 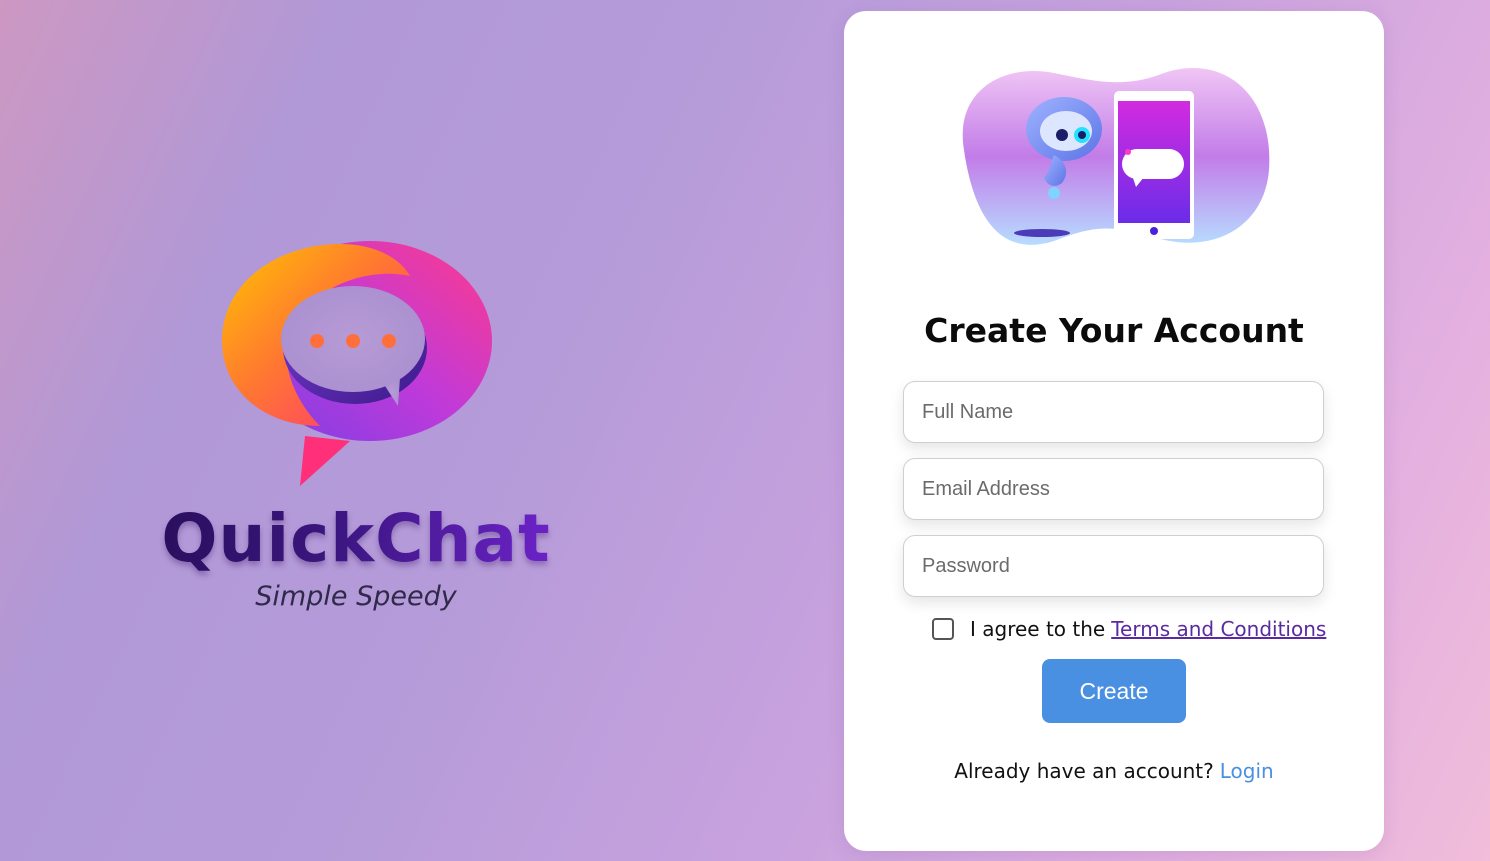 What do you see at coordinates (943, 629) in the screenshot?
I see `terms-checkbox` at bounding box center [943, 629].